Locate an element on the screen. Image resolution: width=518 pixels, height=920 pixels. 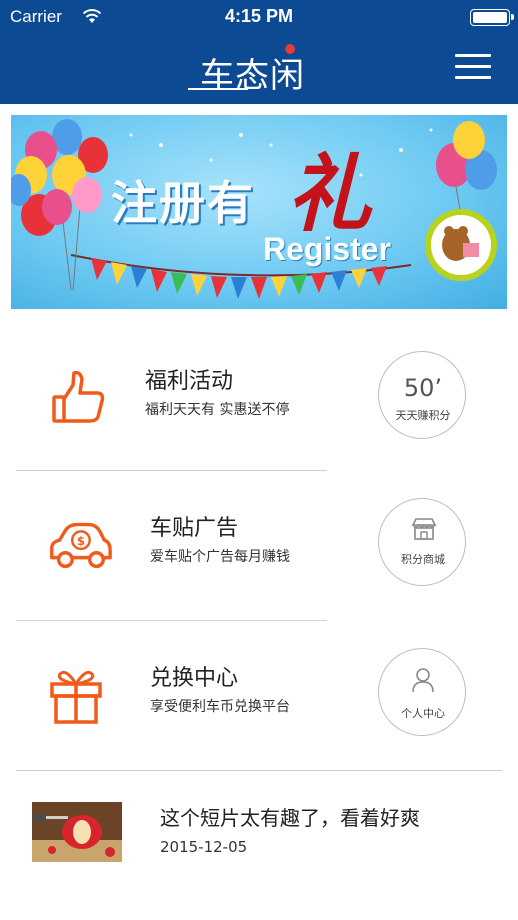
earn-points-label: 天天赚积分 is located at coordinates (423, 415).